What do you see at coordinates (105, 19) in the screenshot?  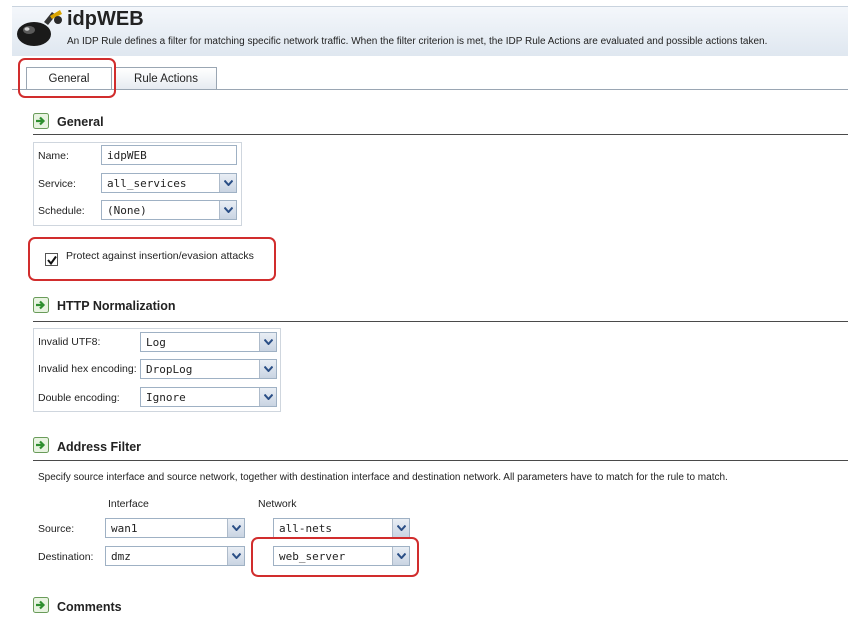 I see `page-title: idpWEB` at bounding box center [105, 19].